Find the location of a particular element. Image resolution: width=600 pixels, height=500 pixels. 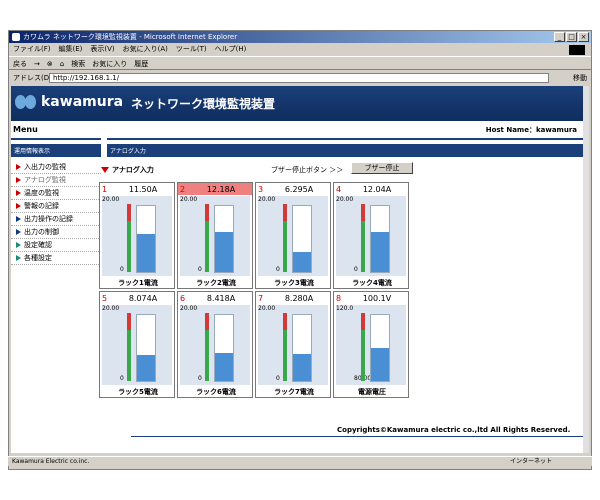

status-bar: Kawamura Electric co.inc. インターネット is located at coordinates (300, 461).